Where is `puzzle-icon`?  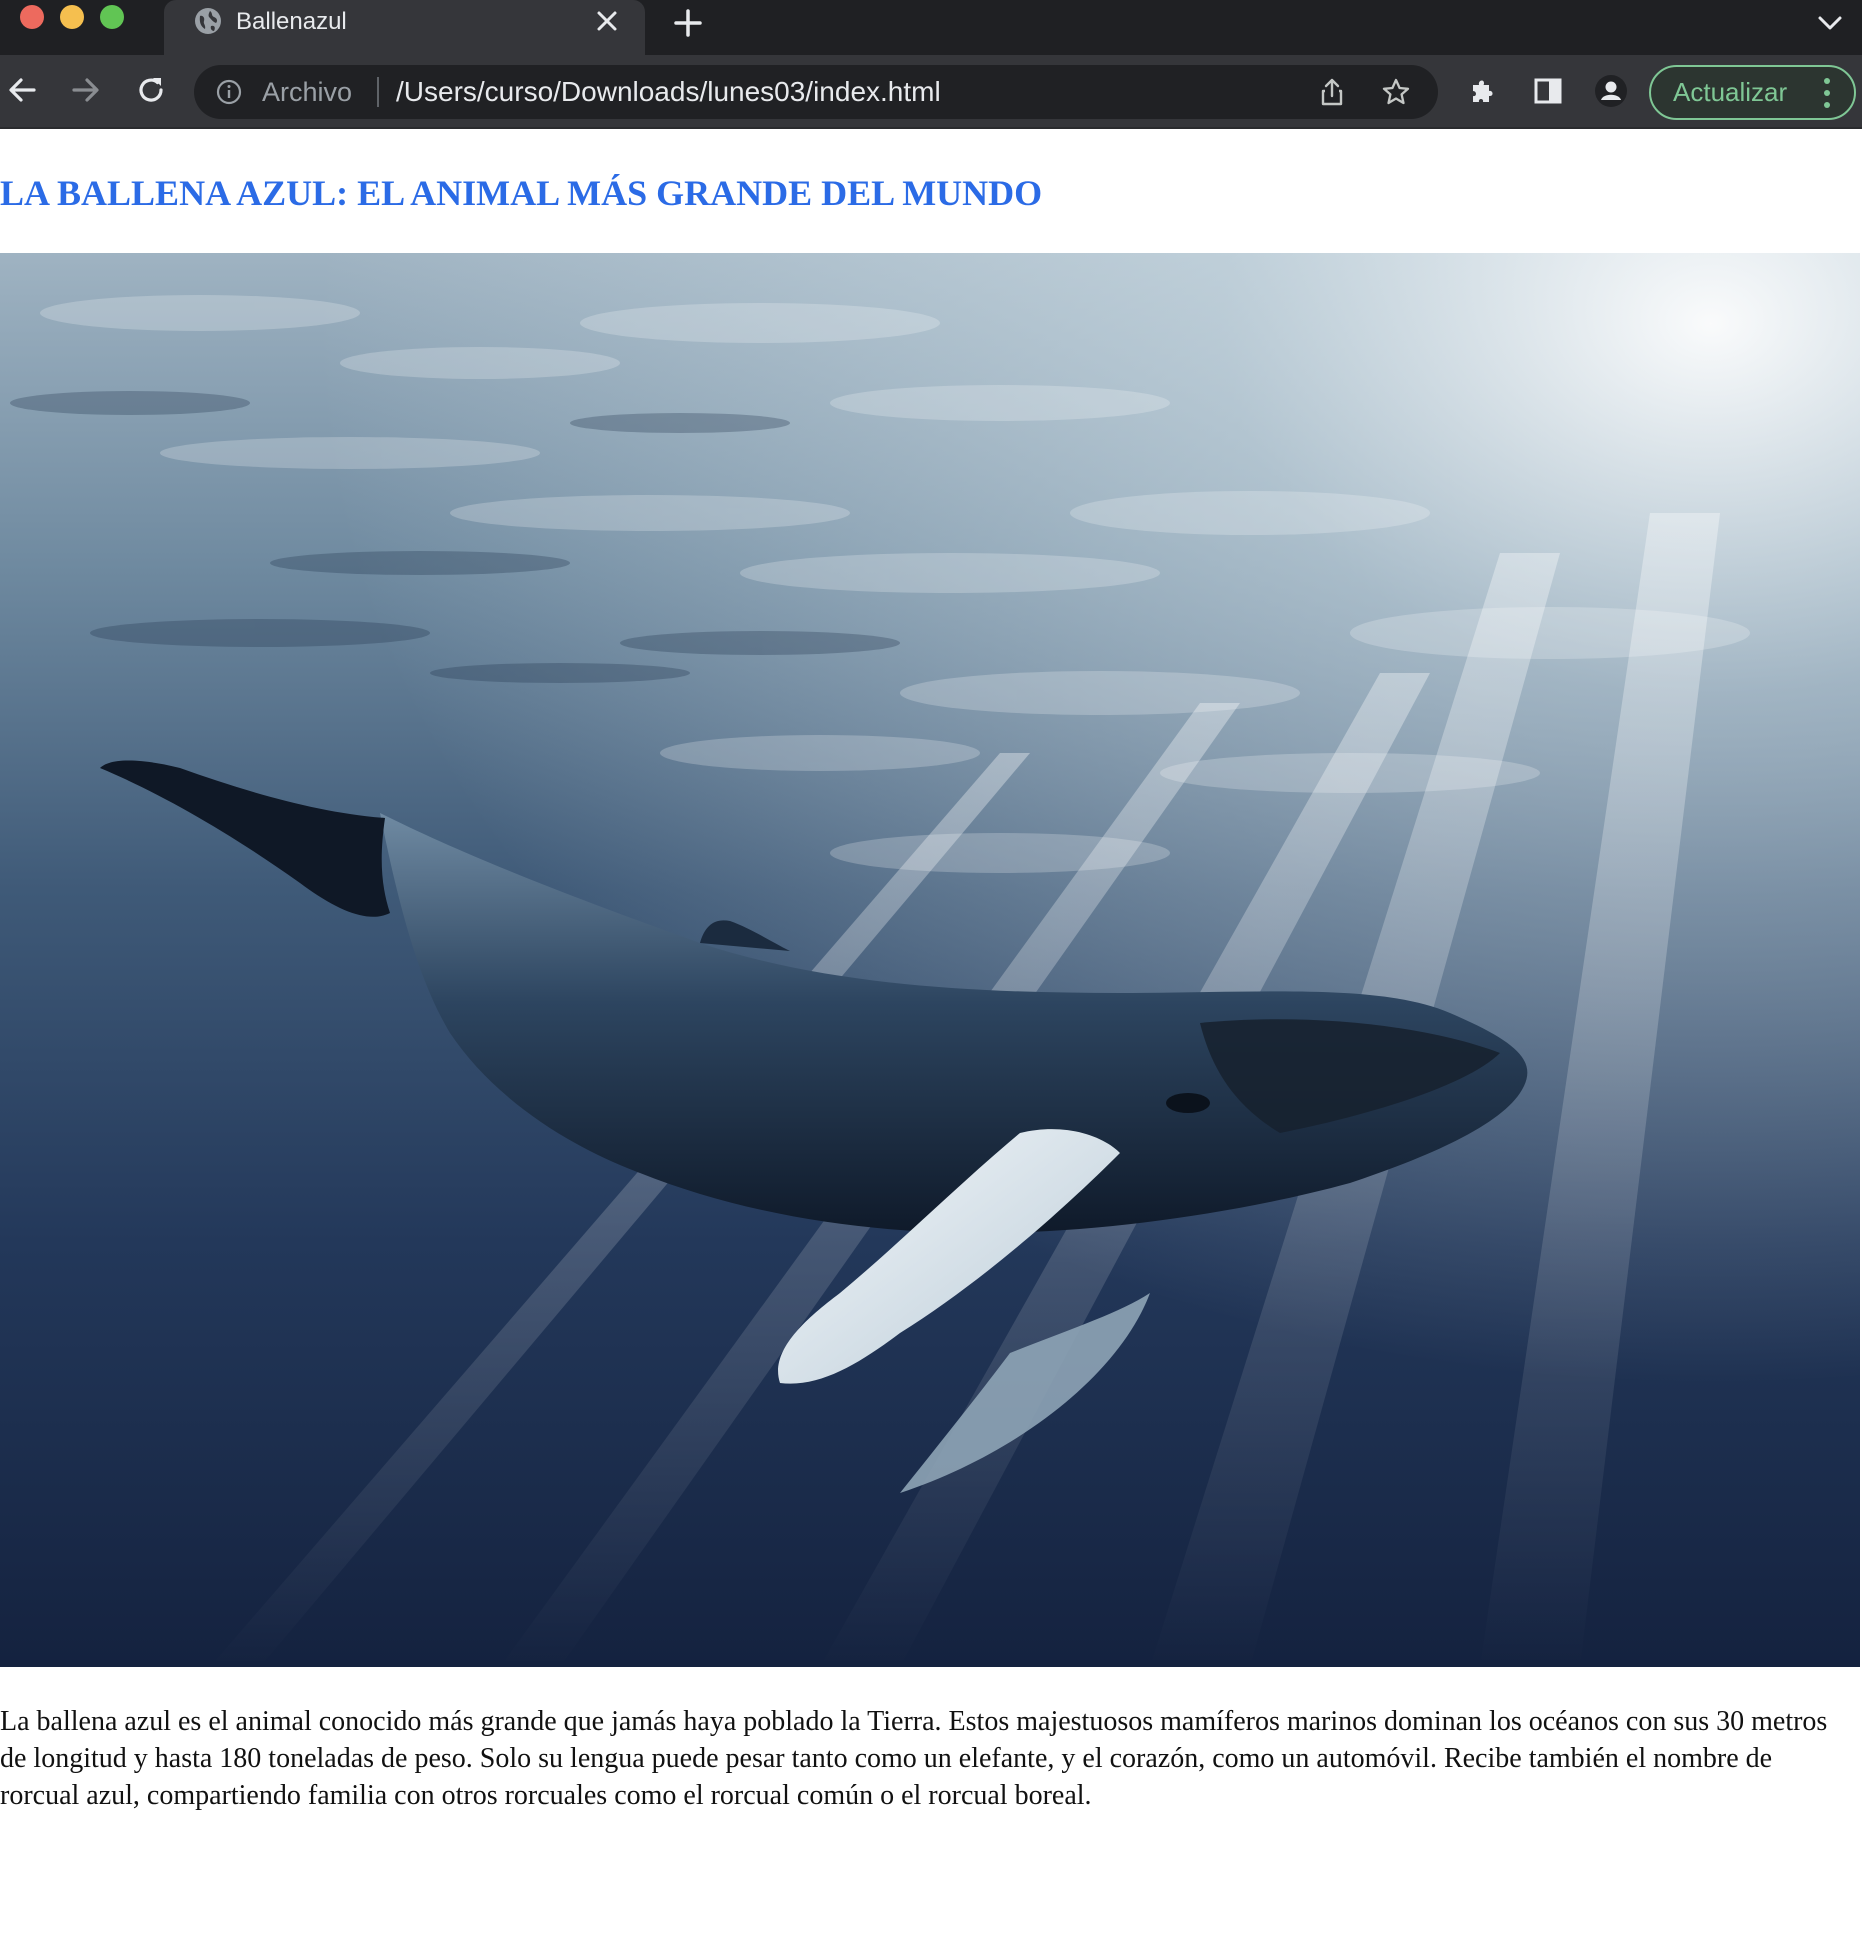
puzzle-icon is located at coordinates (1484, 91).